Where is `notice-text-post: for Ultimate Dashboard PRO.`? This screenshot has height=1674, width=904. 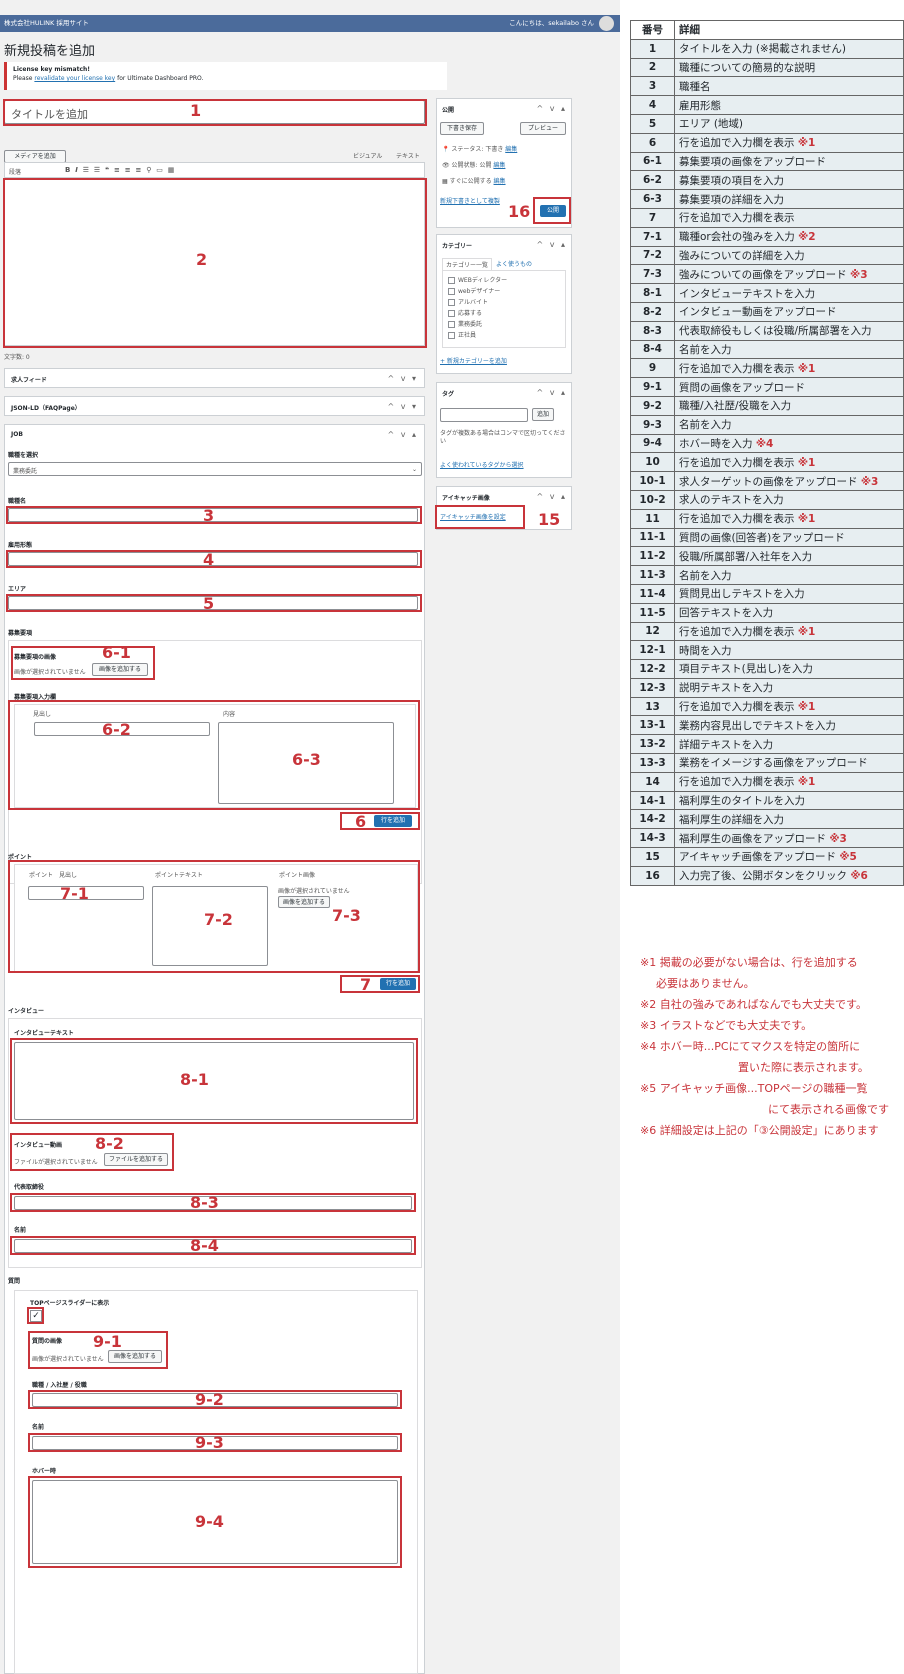 notice-text-post: for Ultimate Dashboard PRO. is located at coordinates (159, 78).